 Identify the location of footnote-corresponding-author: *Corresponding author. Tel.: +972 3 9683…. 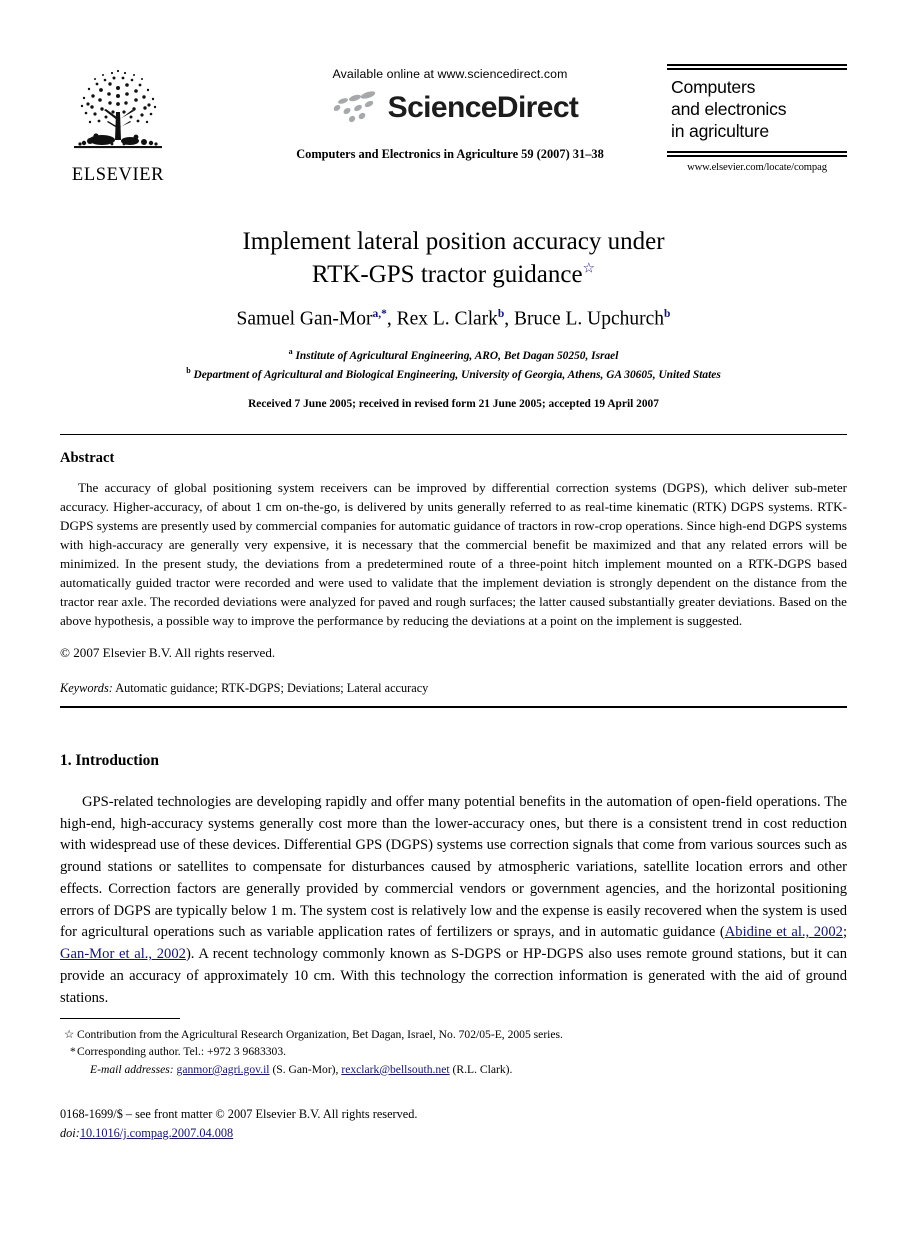
(453, 1051).